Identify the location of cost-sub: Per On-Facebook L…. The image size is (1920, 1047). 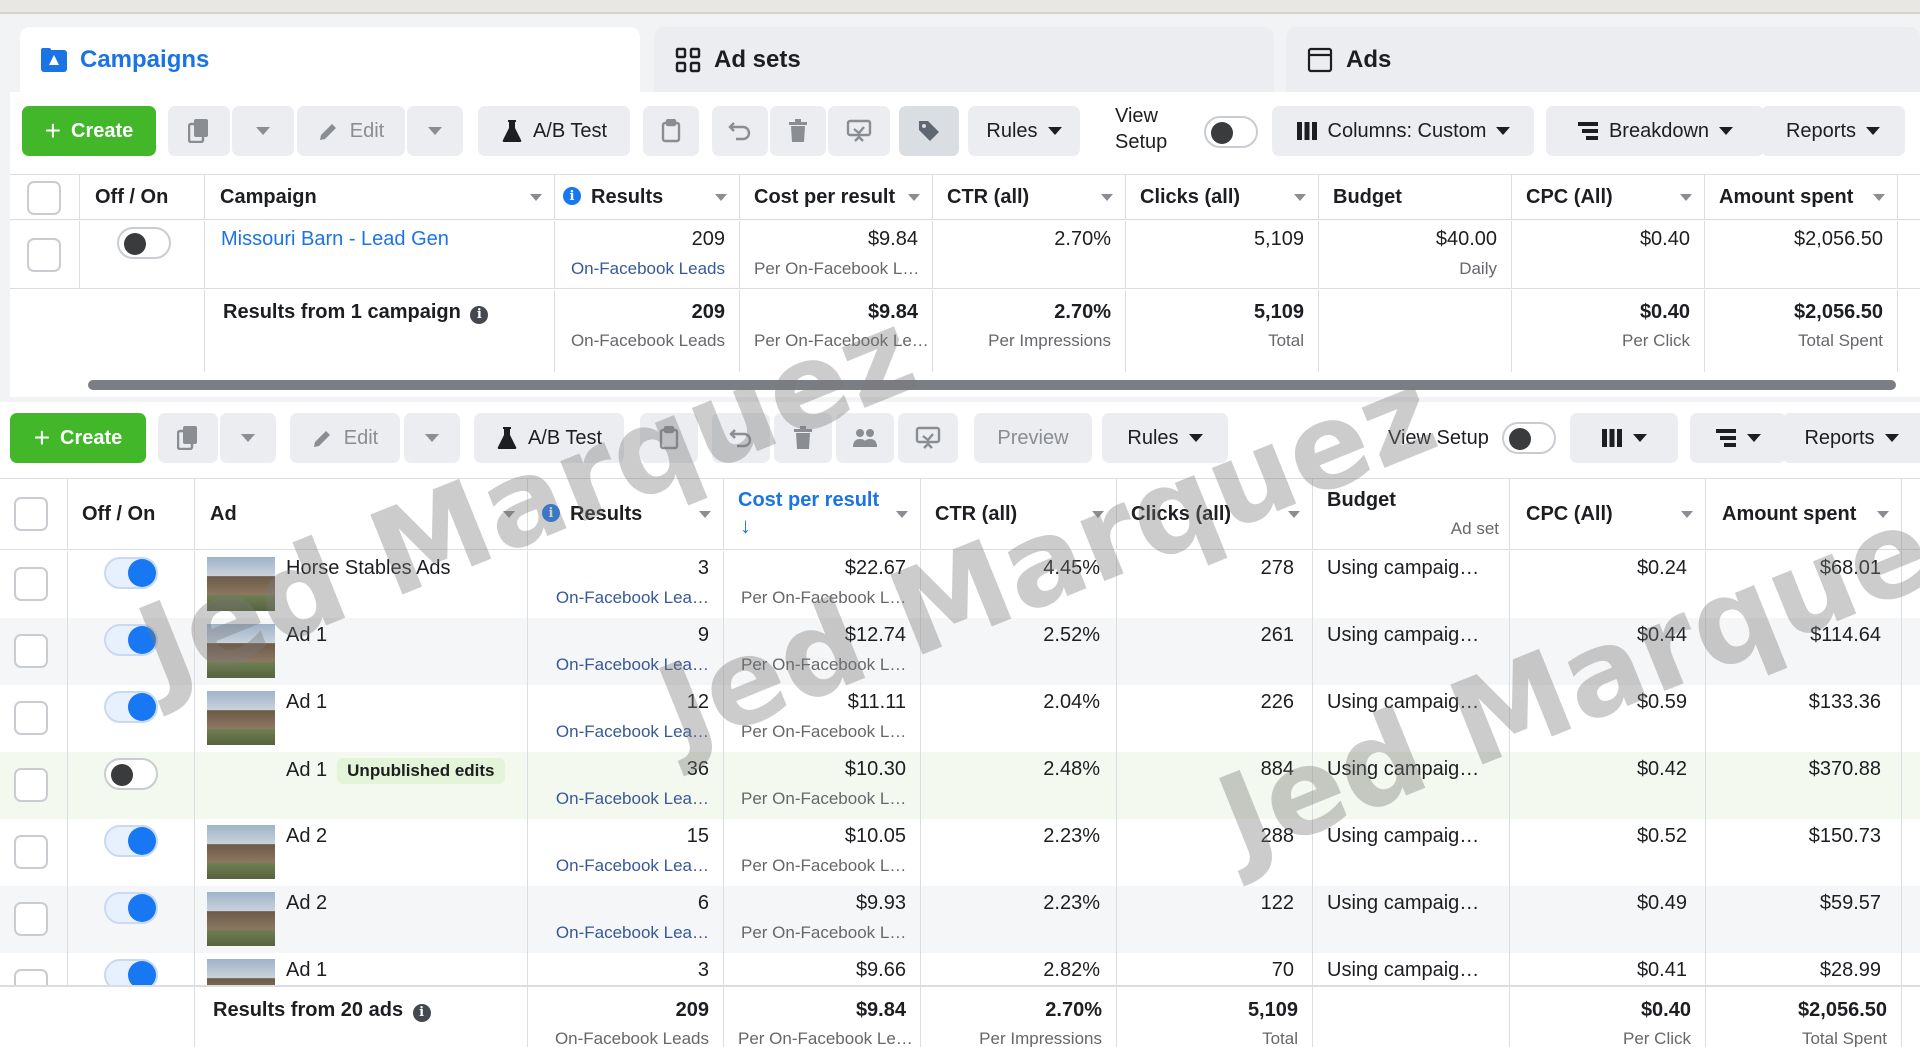
(824, 932).